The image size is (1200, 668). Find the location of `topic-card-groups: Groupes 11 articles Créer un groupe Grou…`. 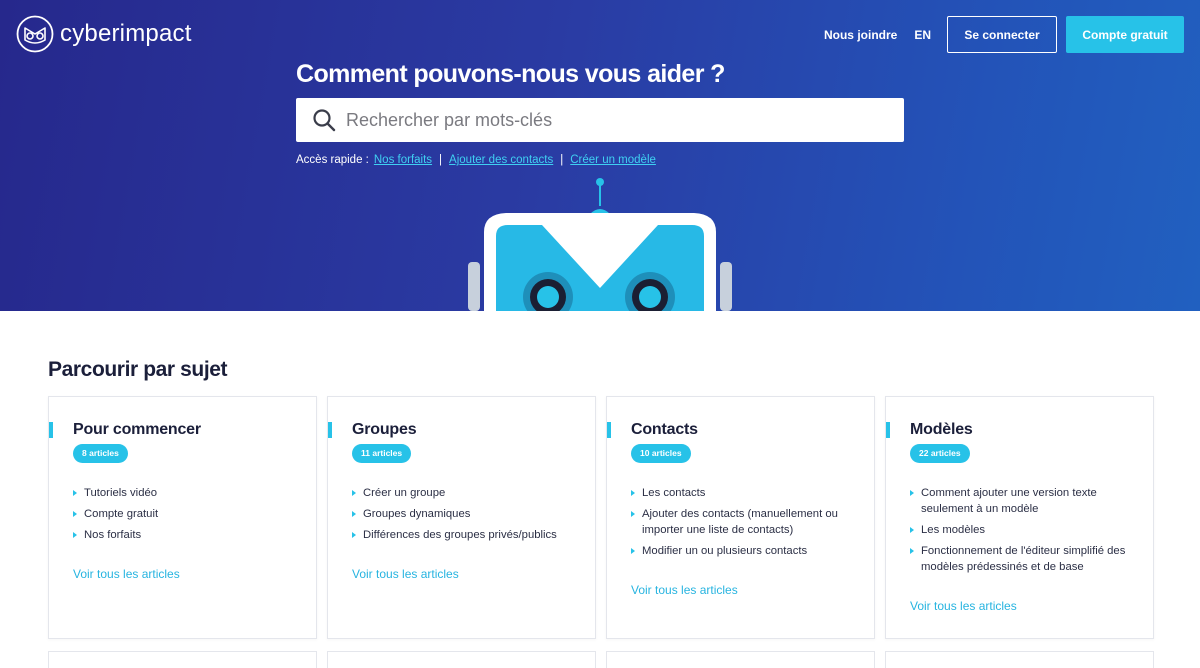

topic-card-groups: Groupes 11 articles Créer un groupe Grou… is located at coordinates (461, 517).